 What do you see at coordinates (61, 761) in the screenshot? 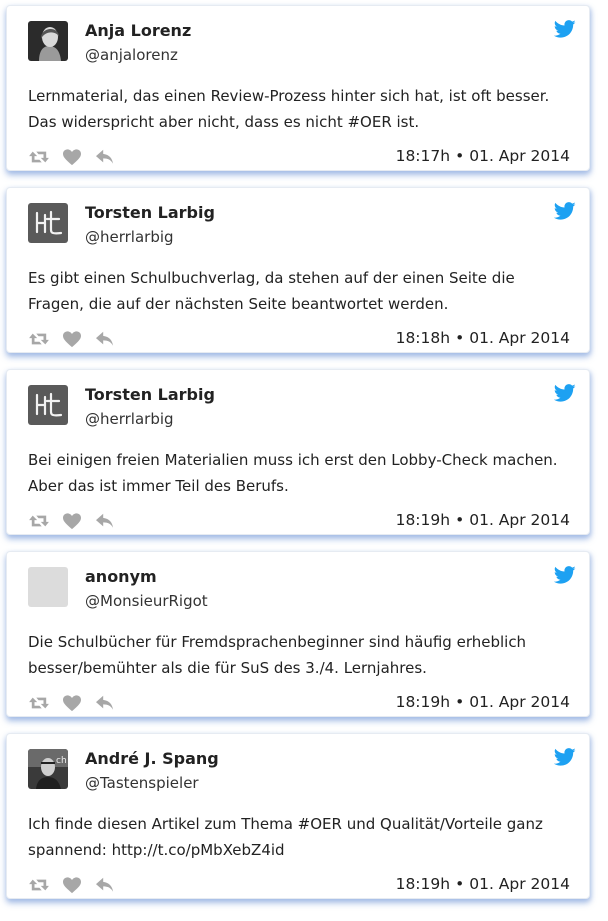
I see `svg-text: ch` at bounding box center [61, 761].